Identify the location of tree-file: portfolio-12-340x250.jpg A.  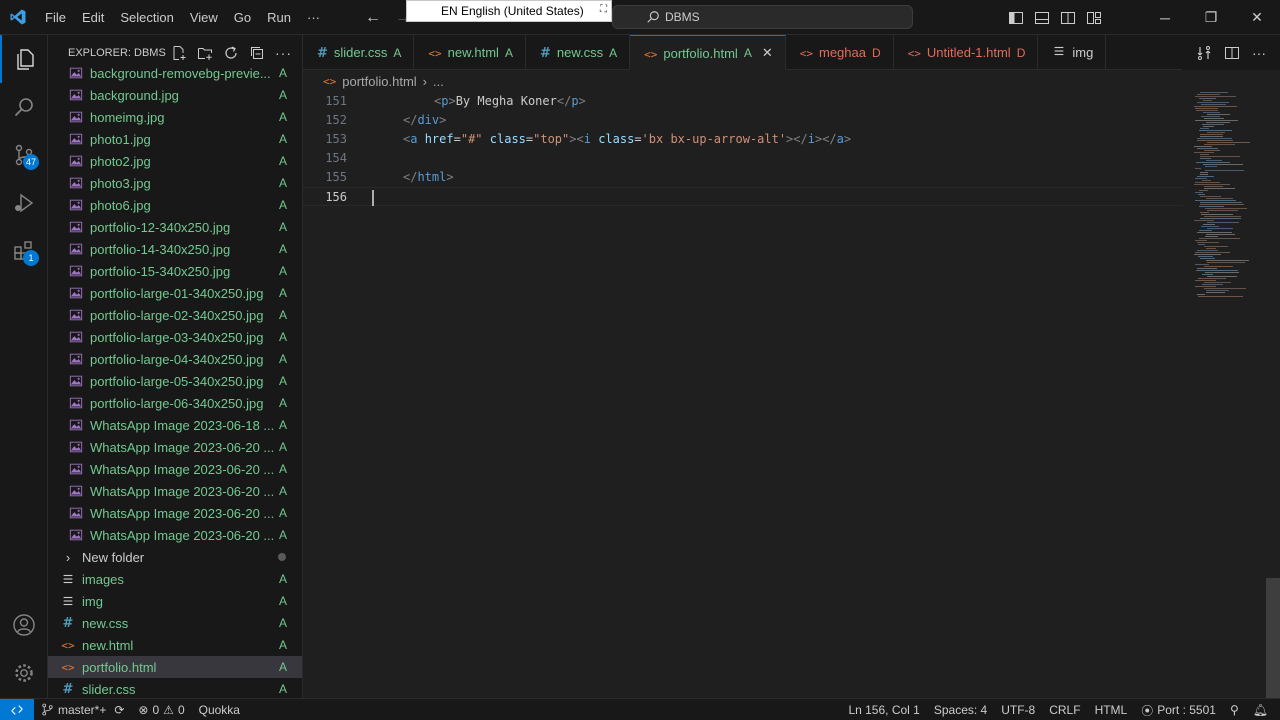
(175, 227).